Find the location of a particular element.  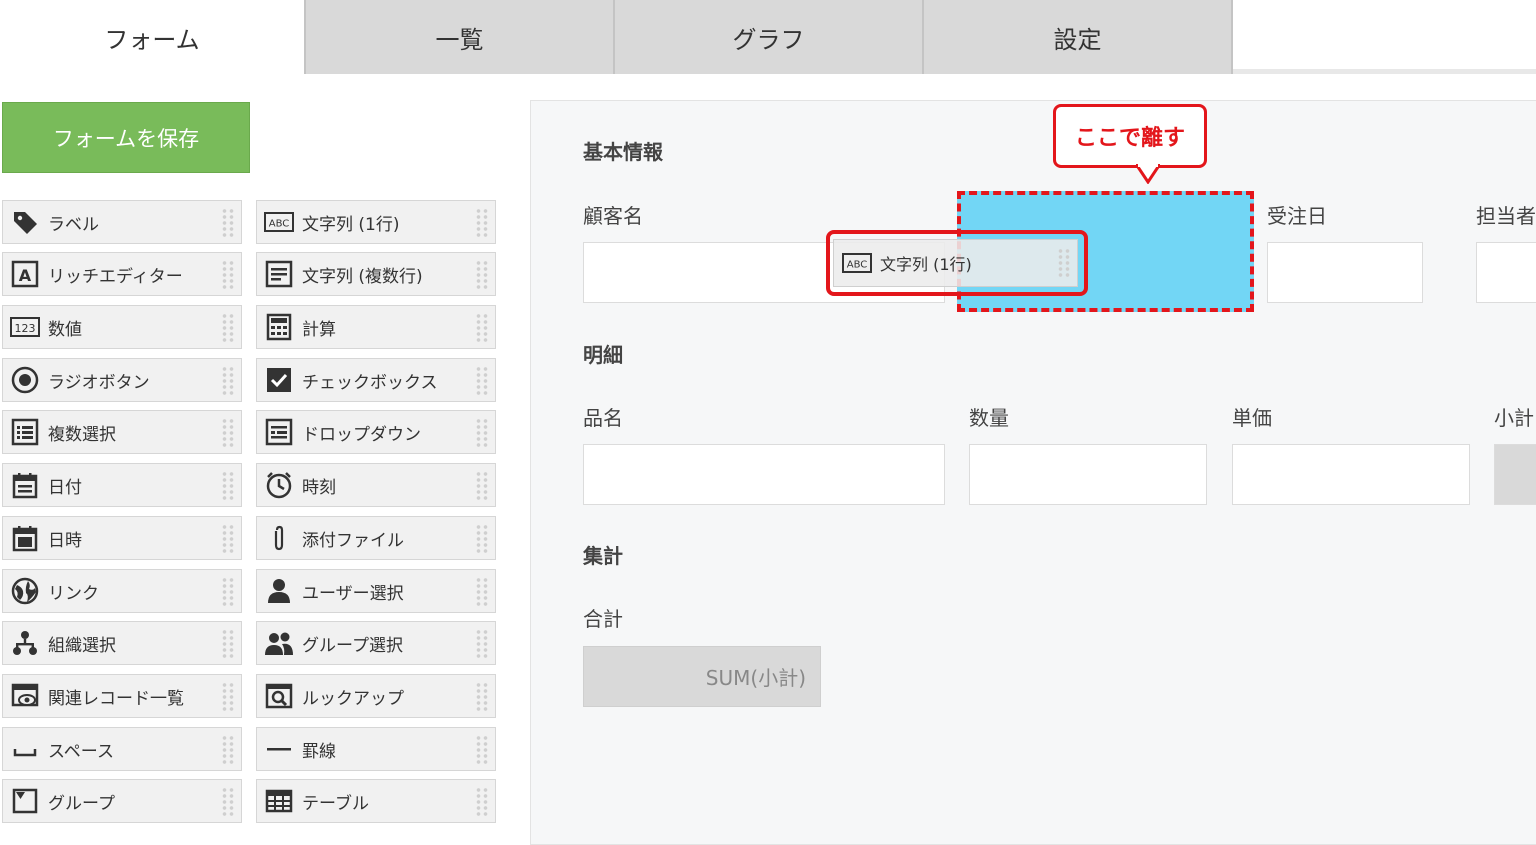

datetime-icon is located at coordinates (25, 538).